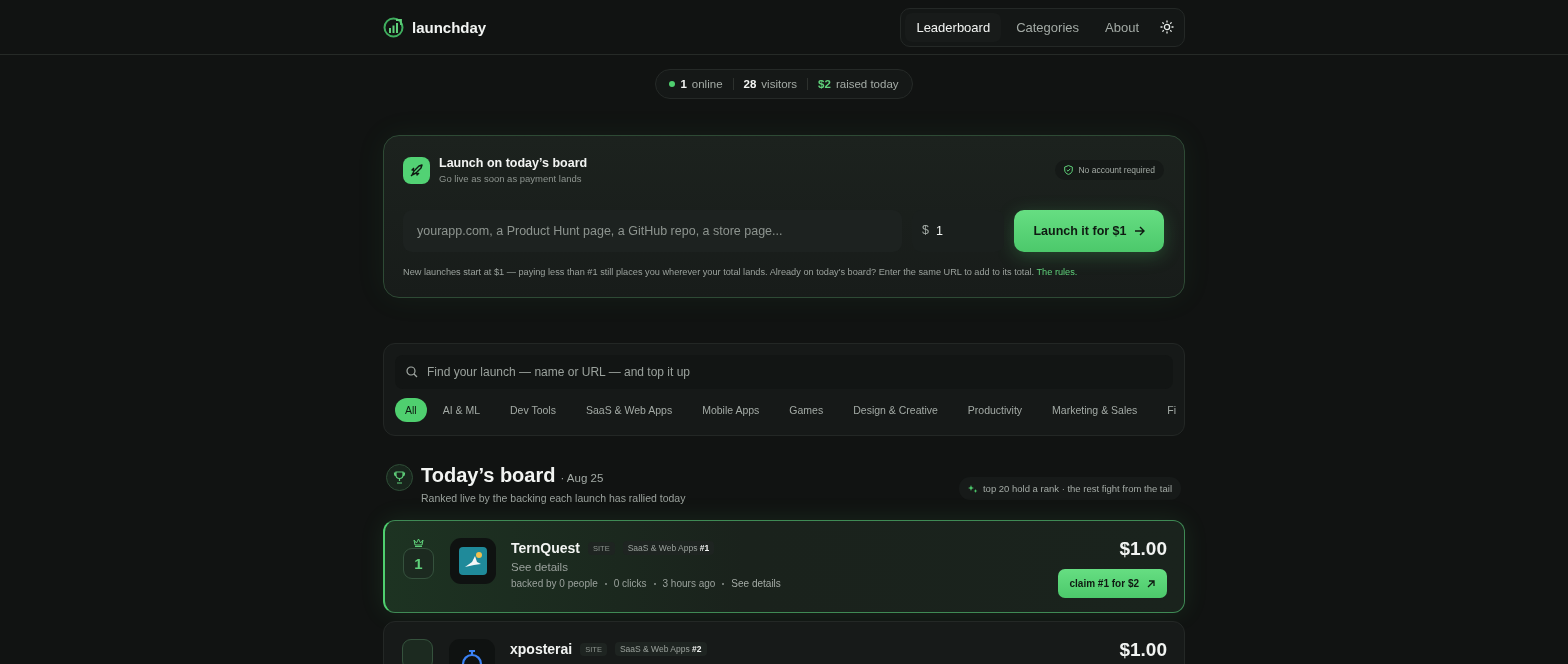  Describe the element at coordinates (553, 498) in the screenshot. I see `board-subtitle: Ranked live by the backing each launch has rallied today` at that location.